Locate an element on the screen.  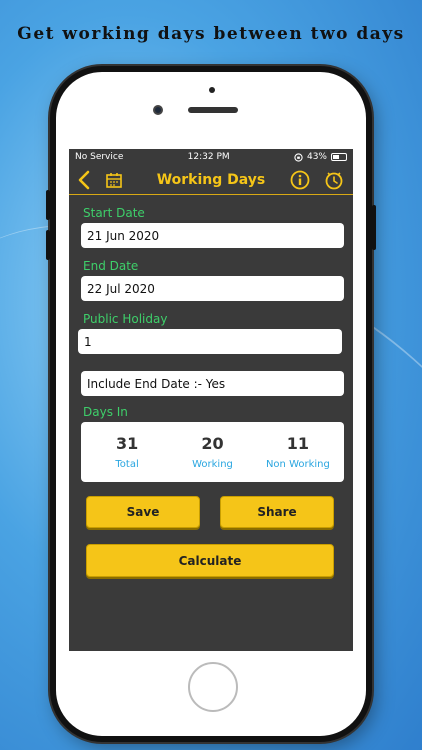
share-button: Share is located at coordinates (277, 512).